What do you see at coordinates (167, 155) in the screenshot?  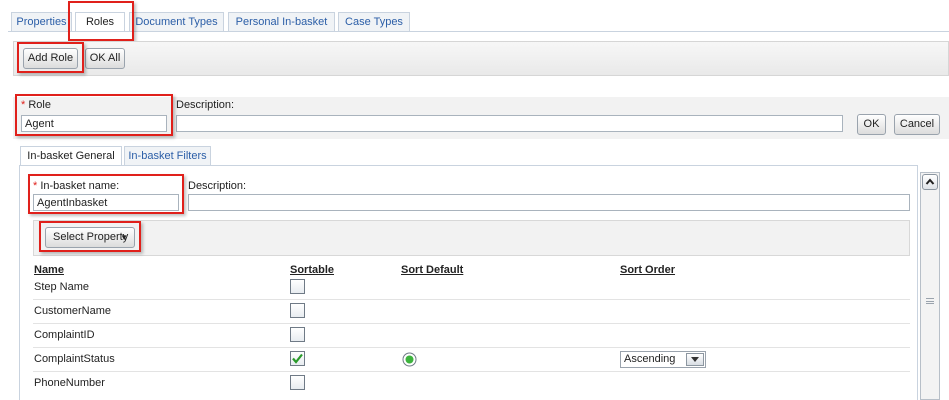 I see `tab-inbasket-filters: In-basket Filters` at bounding box center [167, 155].